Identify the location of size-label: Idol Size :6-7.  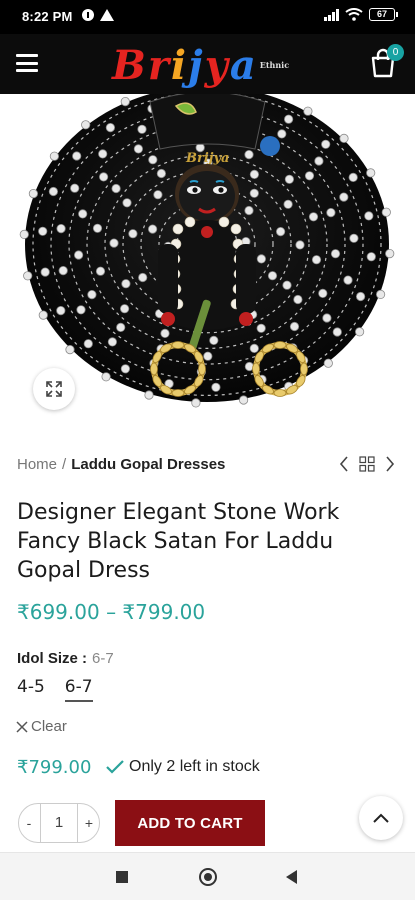
(65, 658).